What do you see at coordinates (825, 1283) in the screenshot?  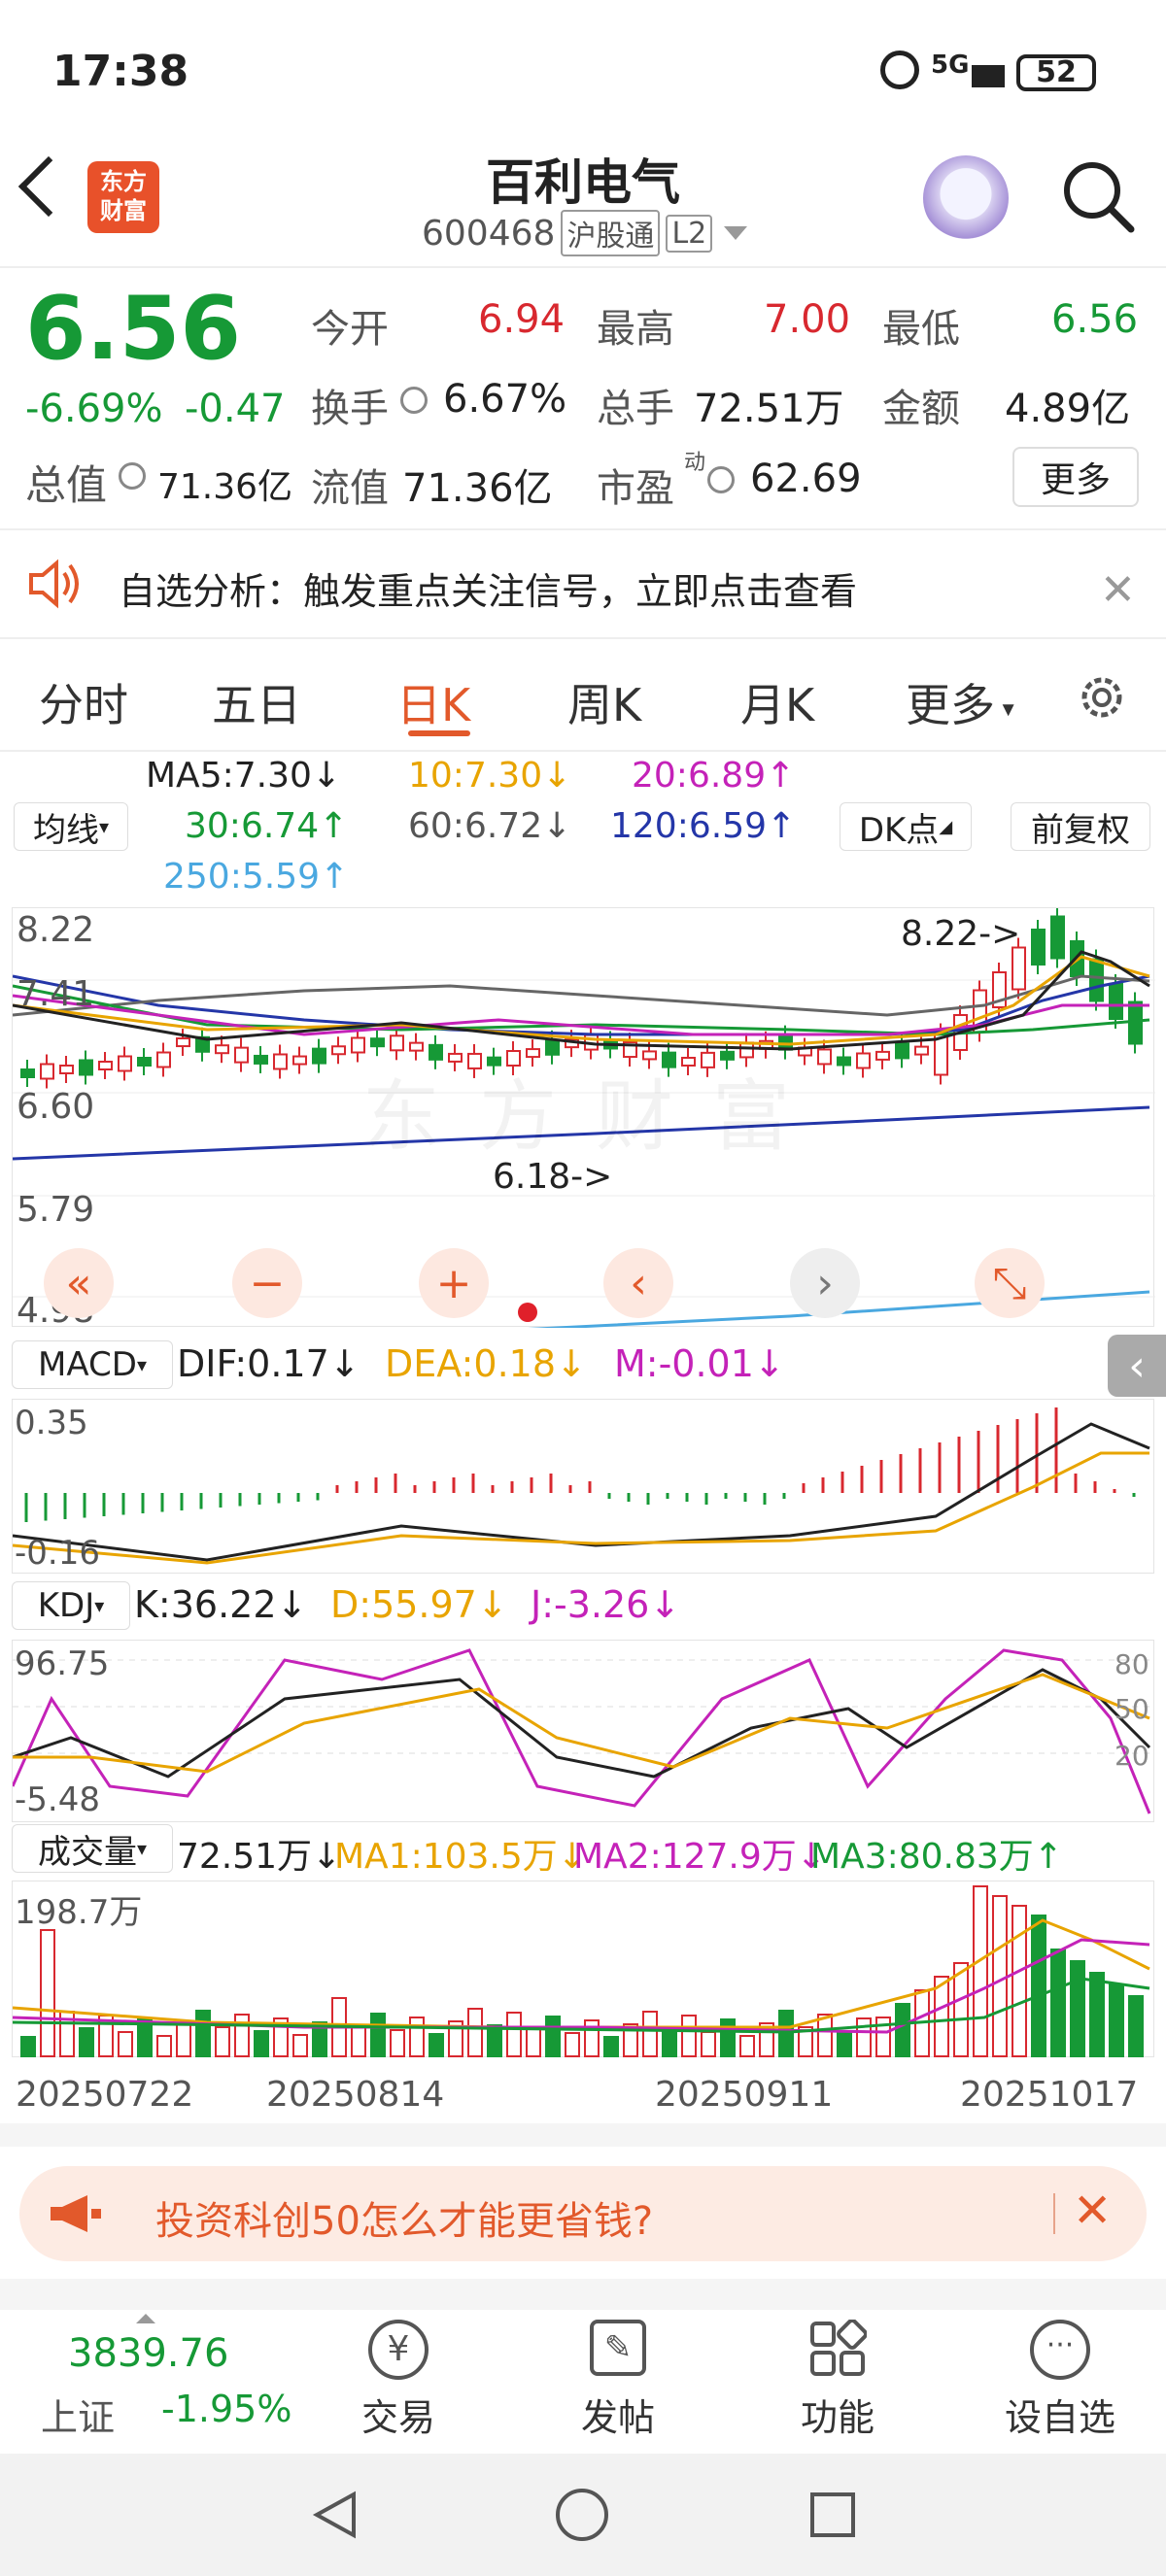 I see `scroll-right-button: ›` at bounding box center [825, 1283].